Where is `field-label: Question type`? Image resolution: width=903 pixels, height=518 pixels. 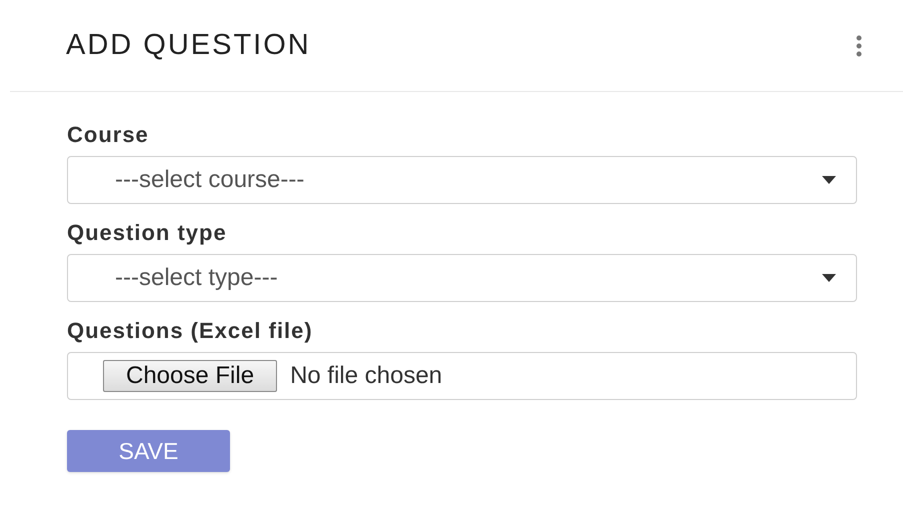 field-label: Question type is located at coordinates (147, 233).